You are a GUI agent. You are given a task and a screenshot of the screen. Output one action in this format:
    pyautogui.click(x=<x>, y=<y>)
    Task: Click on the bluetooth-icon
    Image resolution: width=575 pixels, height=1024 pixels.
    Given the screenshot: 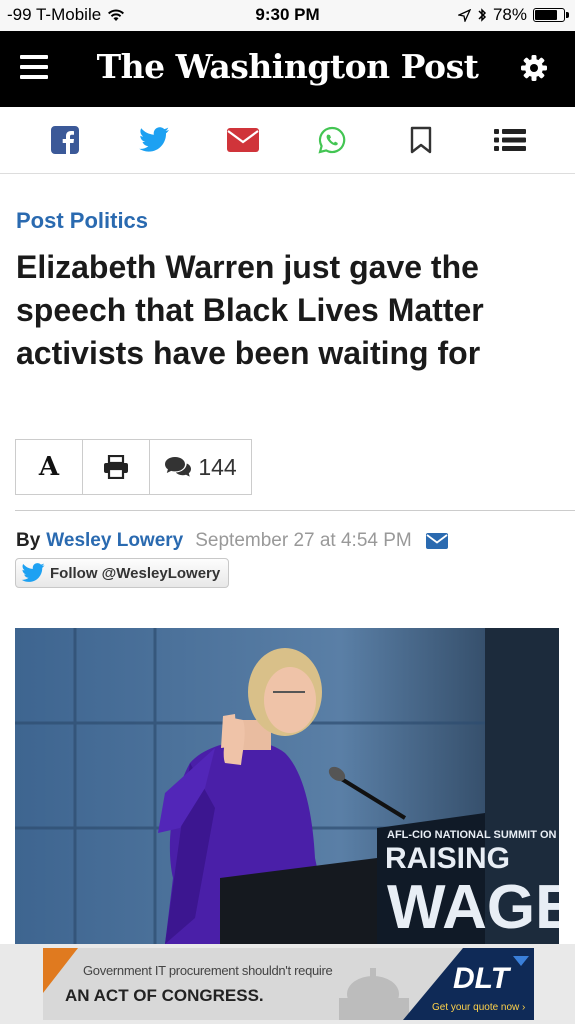 What is the action you would take?
    pyautogui.click(x=482, y=15)
    